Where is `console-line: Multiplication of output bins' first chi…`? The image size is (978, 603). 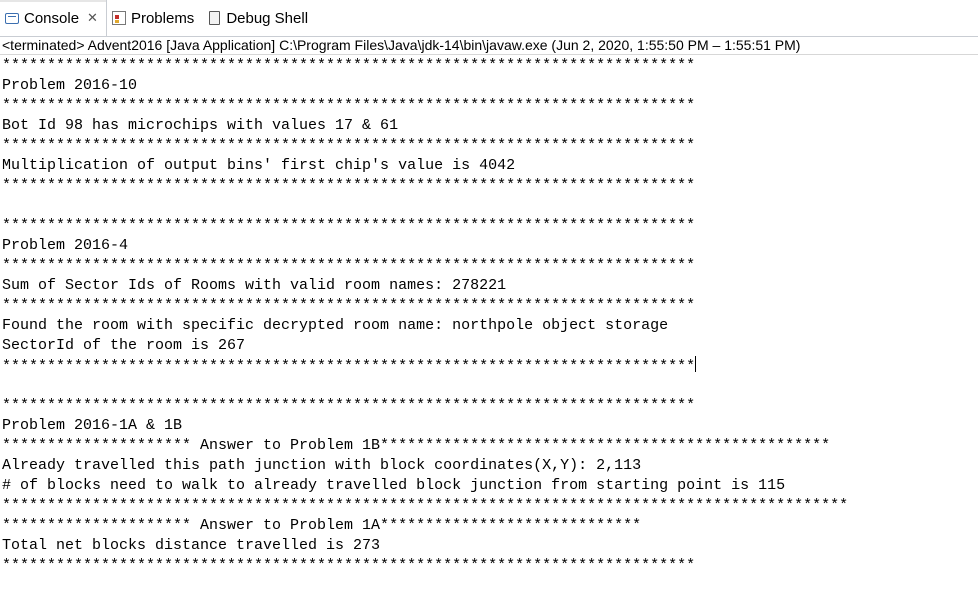 console-line: Multiplication of output bins' first chi… is located at coordinates (259, 165).